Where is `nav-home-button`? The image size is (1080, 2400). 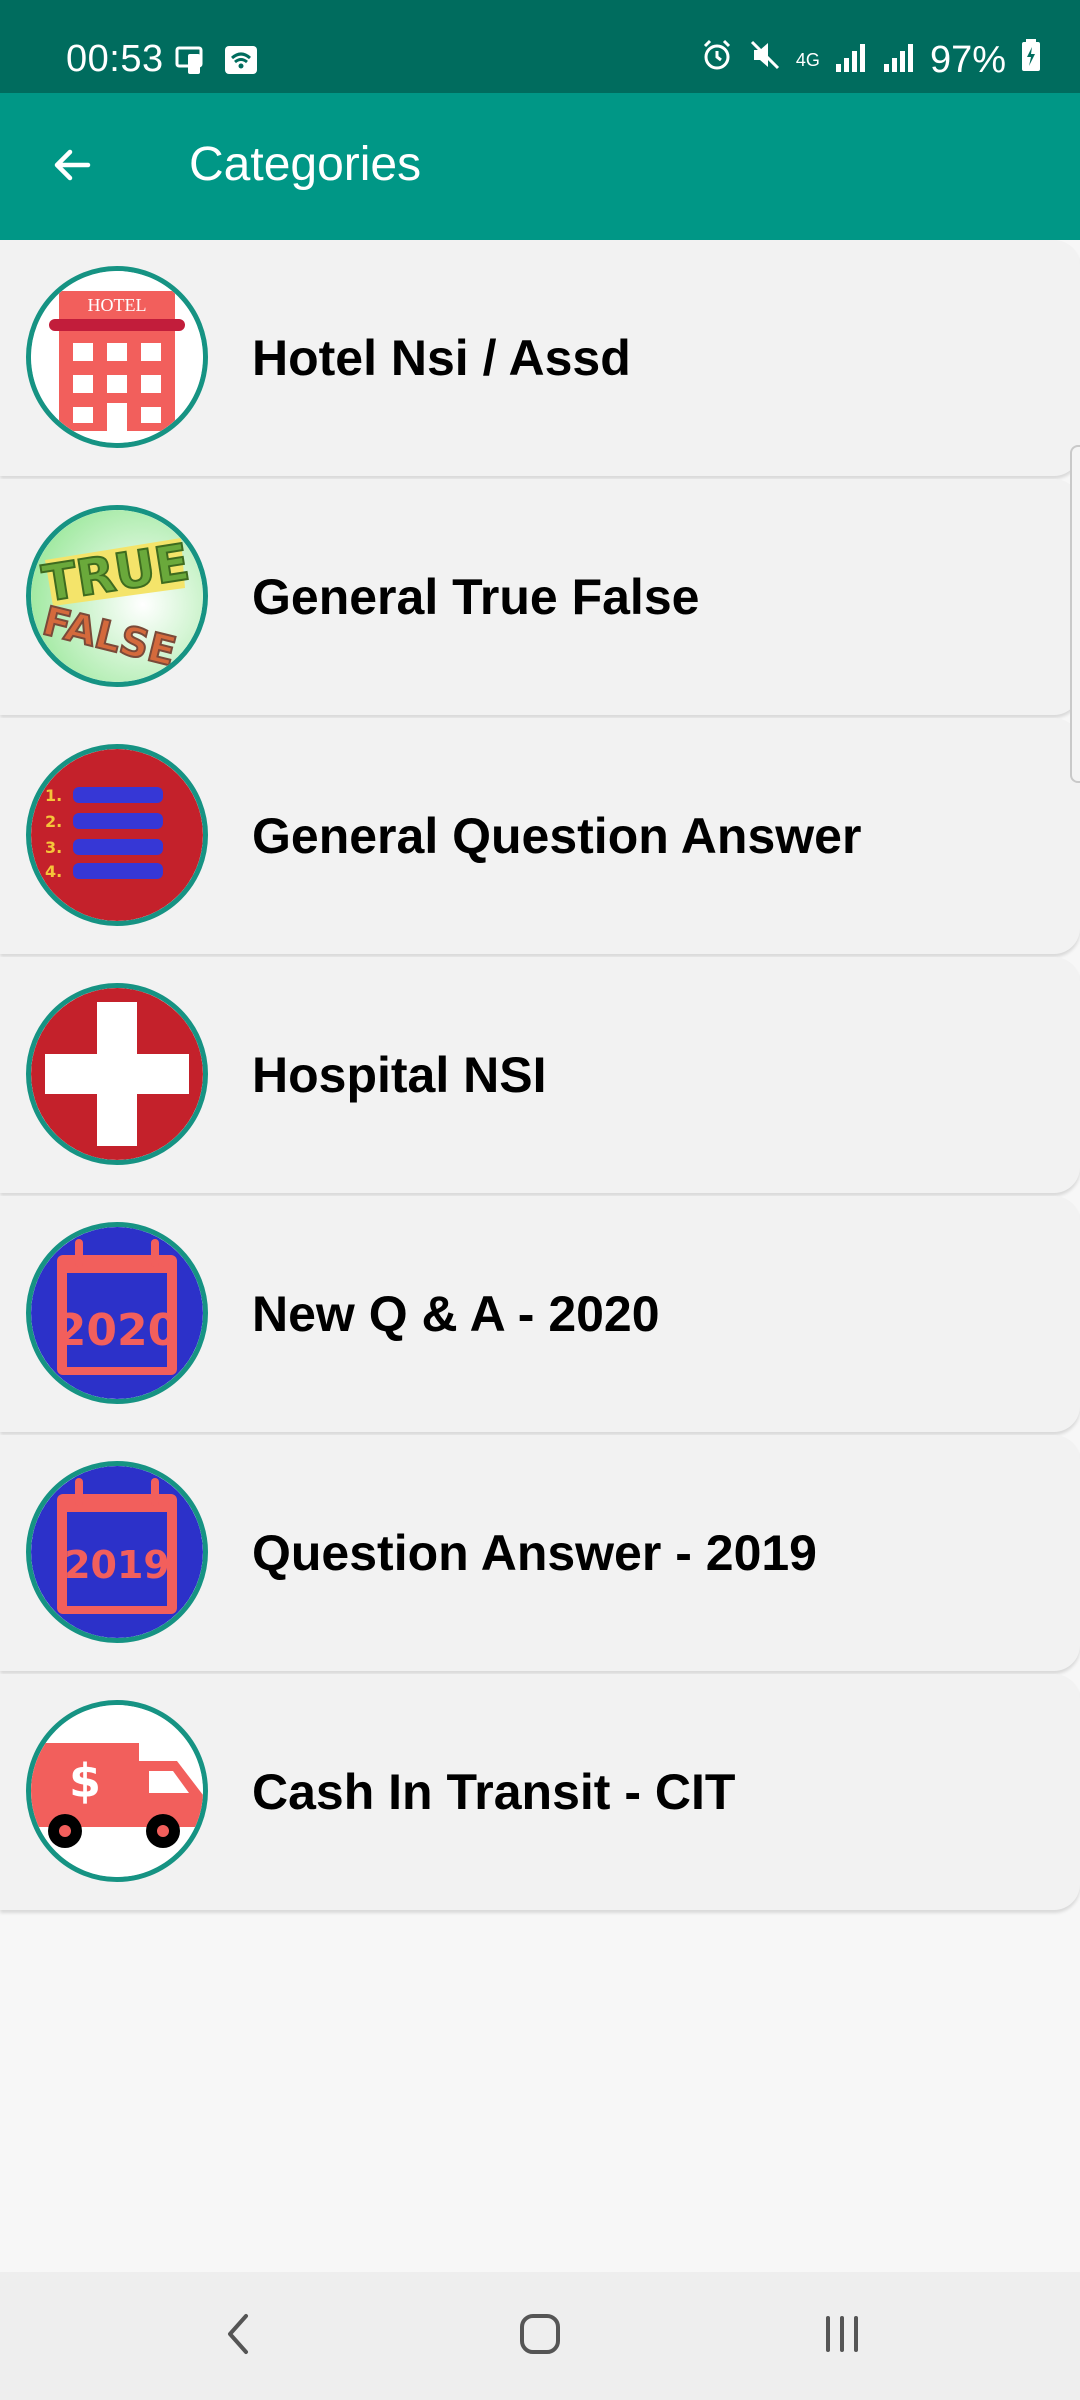 nav-home-button is located at coordinates (540, 2336).